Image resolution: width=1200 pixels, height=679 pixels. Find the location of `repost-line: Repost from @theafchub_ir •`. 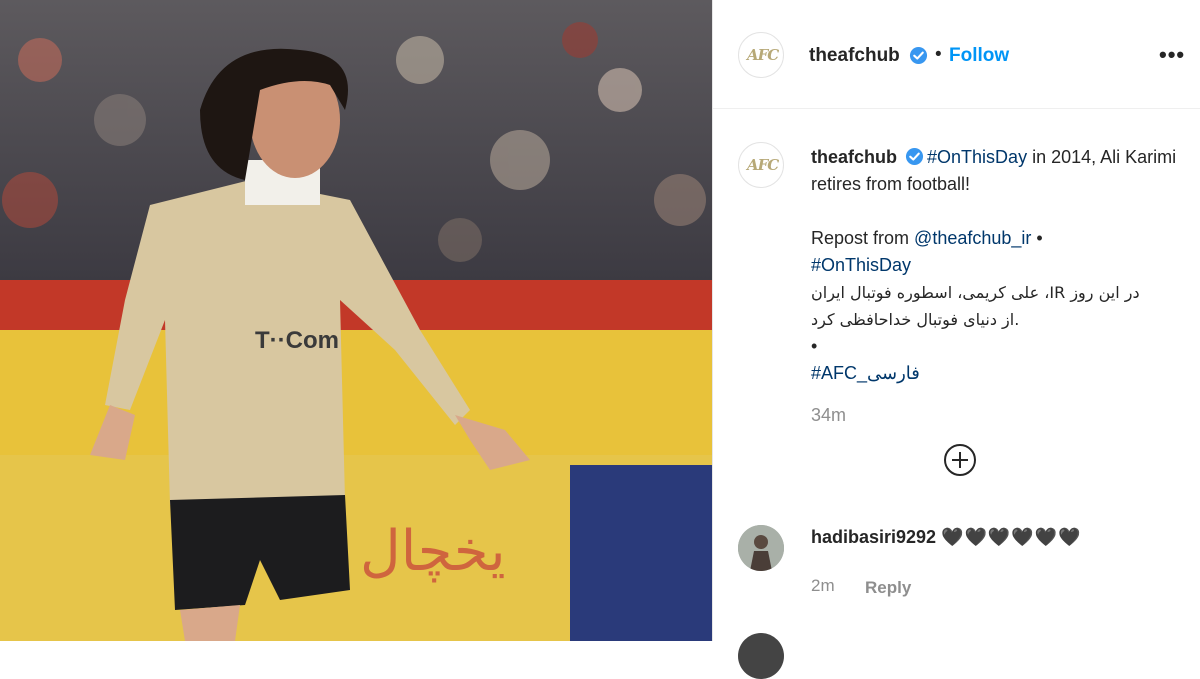

repost-line: Repost from @theafchub_ir • is located at coordinates (996, 238).